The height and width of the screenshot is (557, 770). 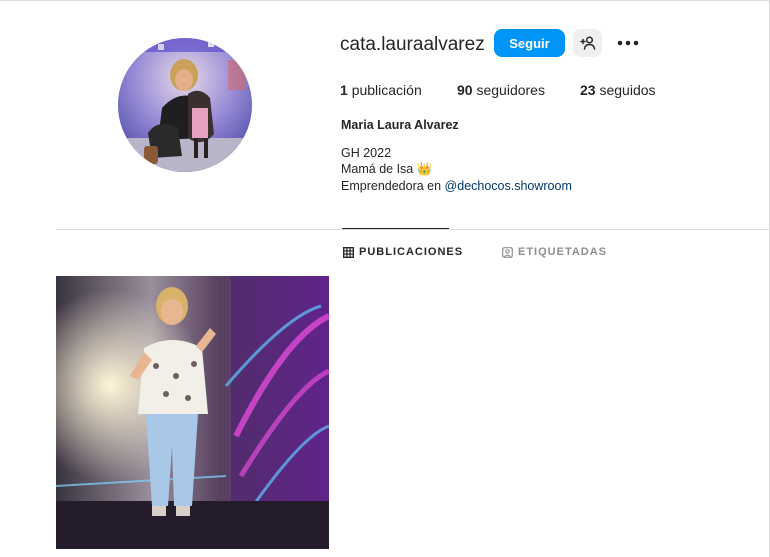 I want to click on tab-etiquetadas-label: ETIQUETADAS, so click(x=563, y=252).